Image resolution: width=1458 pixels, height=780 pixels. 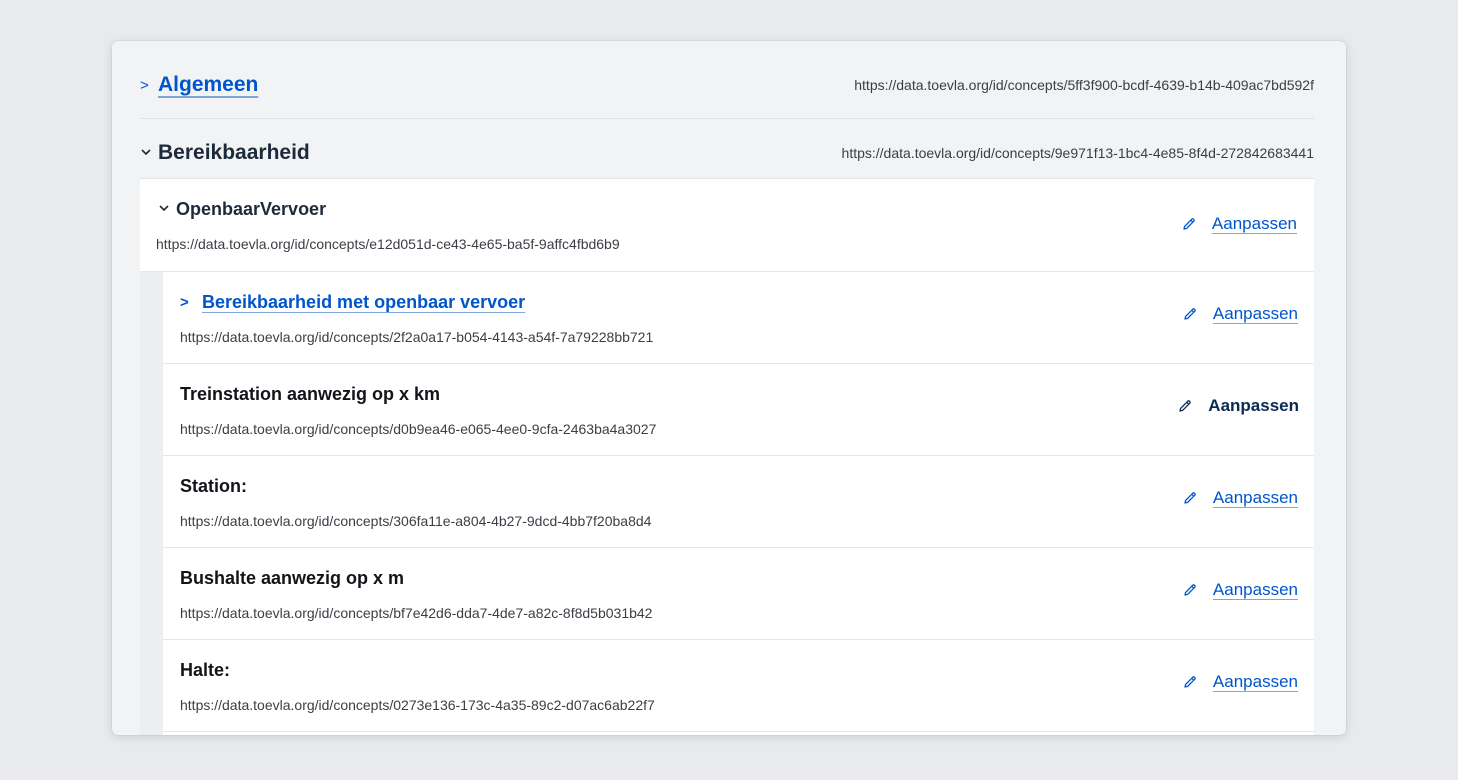 I want to click on item-title: Bushalte aanwezig op x m, so click(x=292, y=578).